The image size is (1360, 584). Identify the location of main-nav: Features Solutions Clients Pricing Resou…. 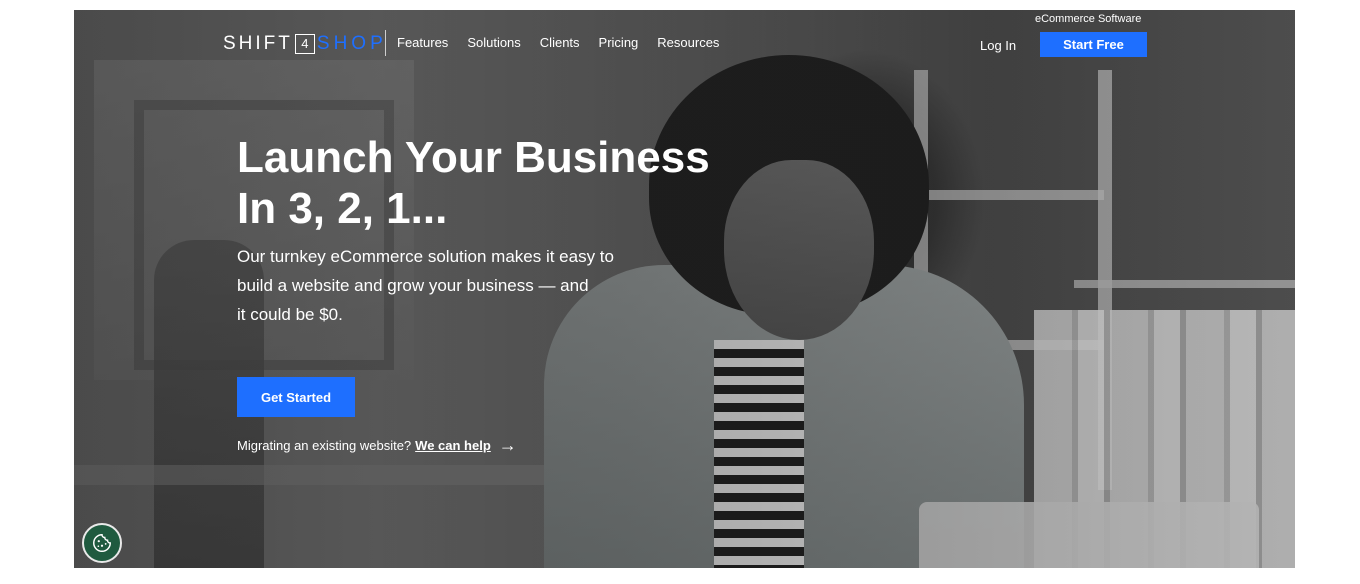
(558, 42).